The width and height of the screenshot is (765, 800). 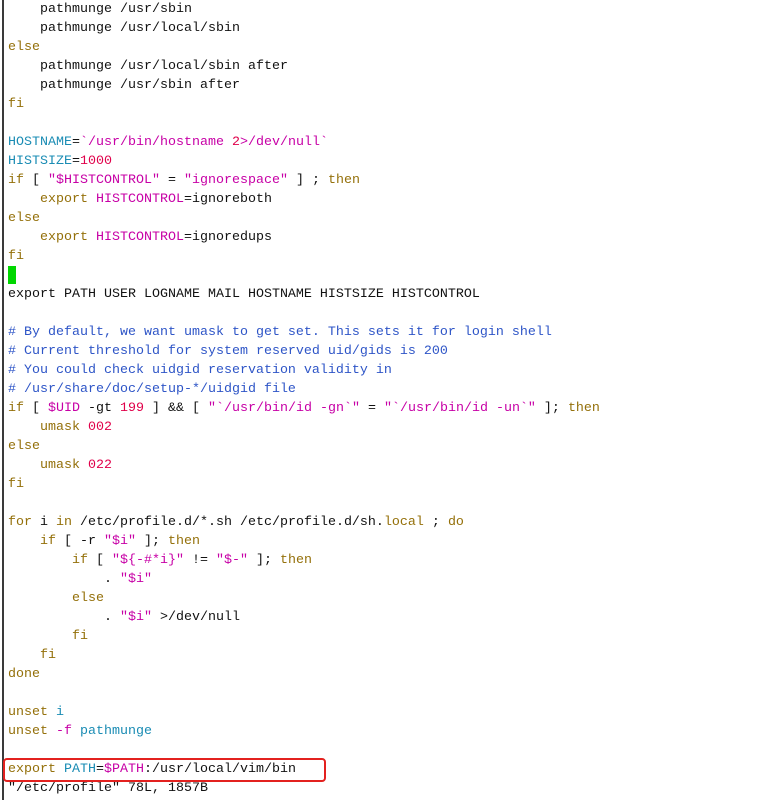 What do you see at coordinates (235, 142) in the screenshot?
I see `code-token: 2` at bounding box center [235, 142].